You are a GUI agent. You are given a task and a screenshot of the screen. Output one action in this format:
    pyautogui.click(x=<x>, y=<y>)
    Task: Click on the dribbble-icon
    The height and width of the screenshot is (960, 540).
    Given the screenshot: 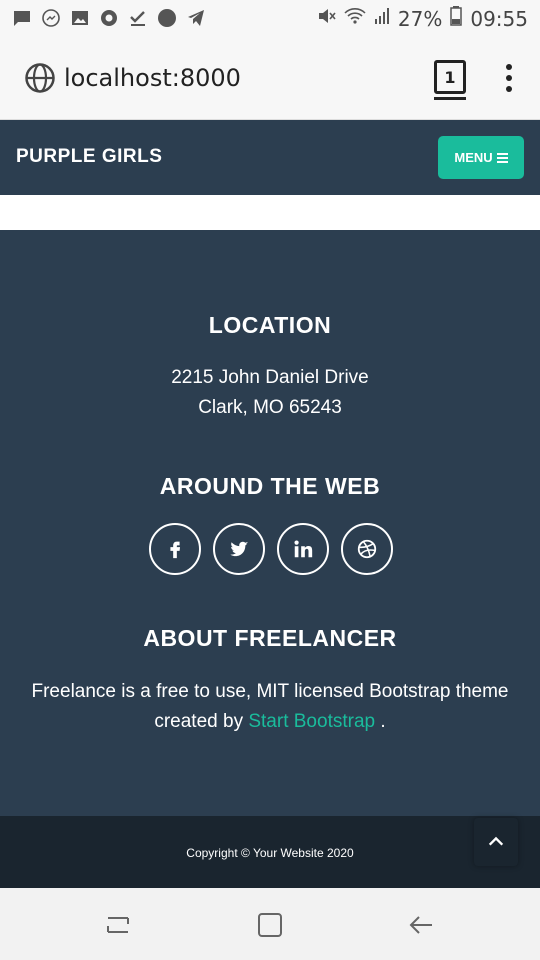 What is the action you would take?
    pyautogui.click(x=367, y=549)
    